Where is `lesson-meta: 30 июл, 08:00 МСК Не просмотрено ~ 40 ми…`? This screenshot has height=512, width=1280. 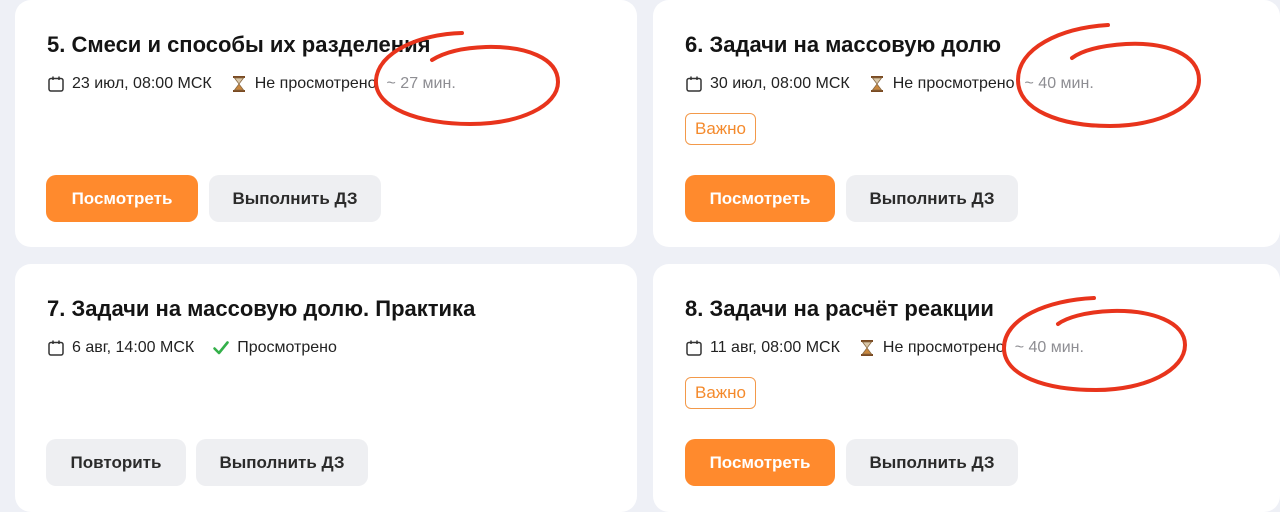 lesson-meta: 30 июл, 08:00 МСК Не просмотрено ~ 40 ми… is located at coordinates (889, 84).